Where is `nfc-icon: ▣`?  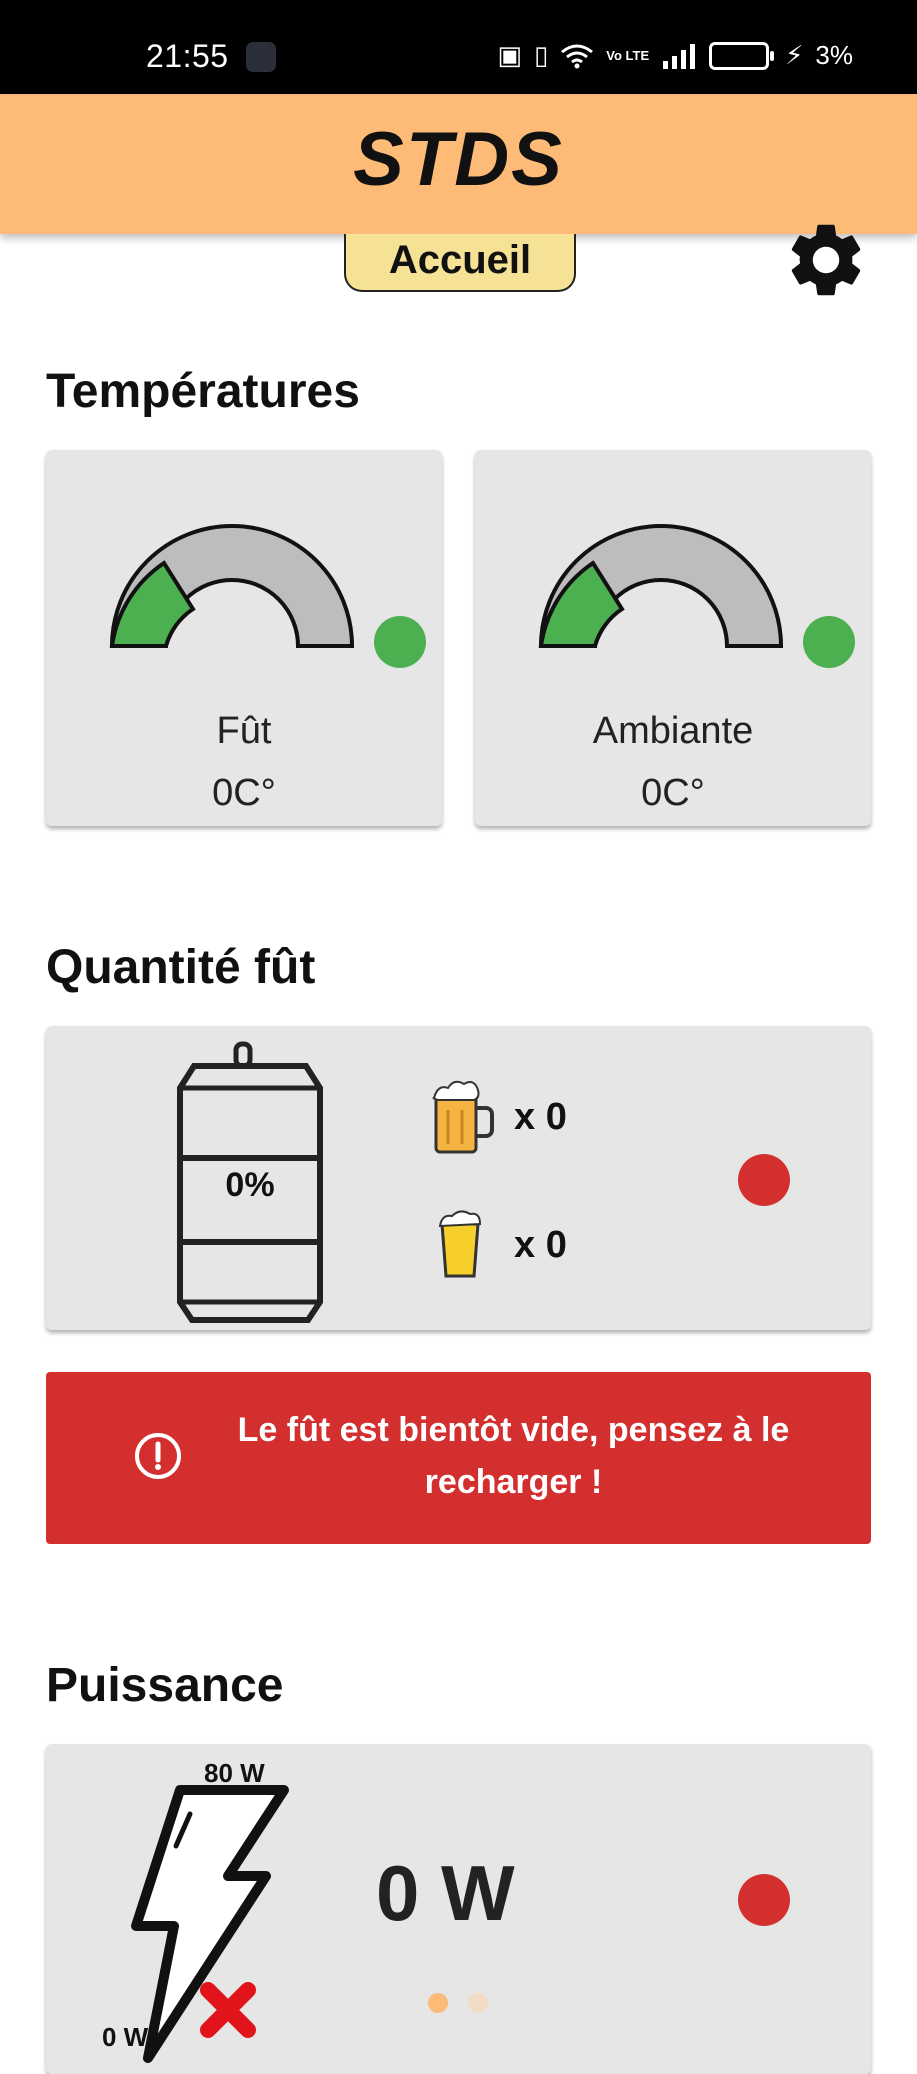
nfc-icon: ▣ is located at coordinates (509, 55).